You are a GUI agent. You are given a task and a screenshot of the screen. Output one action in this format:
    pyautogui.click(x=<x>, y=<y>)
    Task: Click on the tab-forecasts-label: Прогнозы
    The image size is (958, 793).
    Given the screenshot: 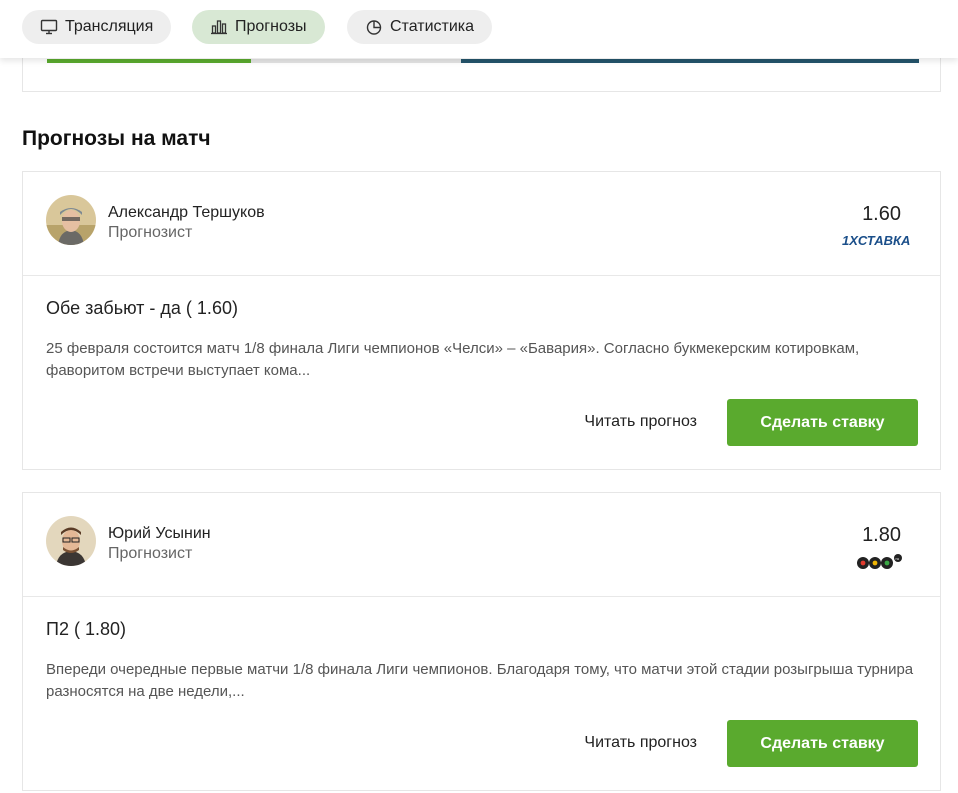 What is the action you would take?
    pyautogui.click(x=271, y=26)
    